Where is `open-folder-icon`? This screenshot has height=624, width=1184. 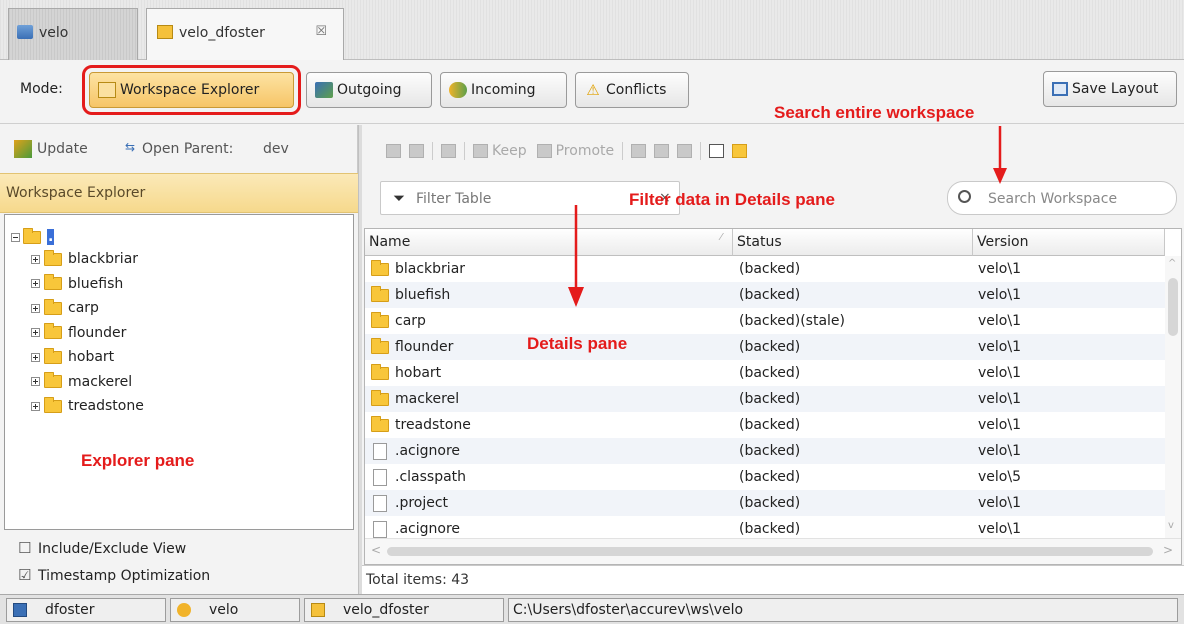
open-folder-icon is located at coordinates (393, 151).